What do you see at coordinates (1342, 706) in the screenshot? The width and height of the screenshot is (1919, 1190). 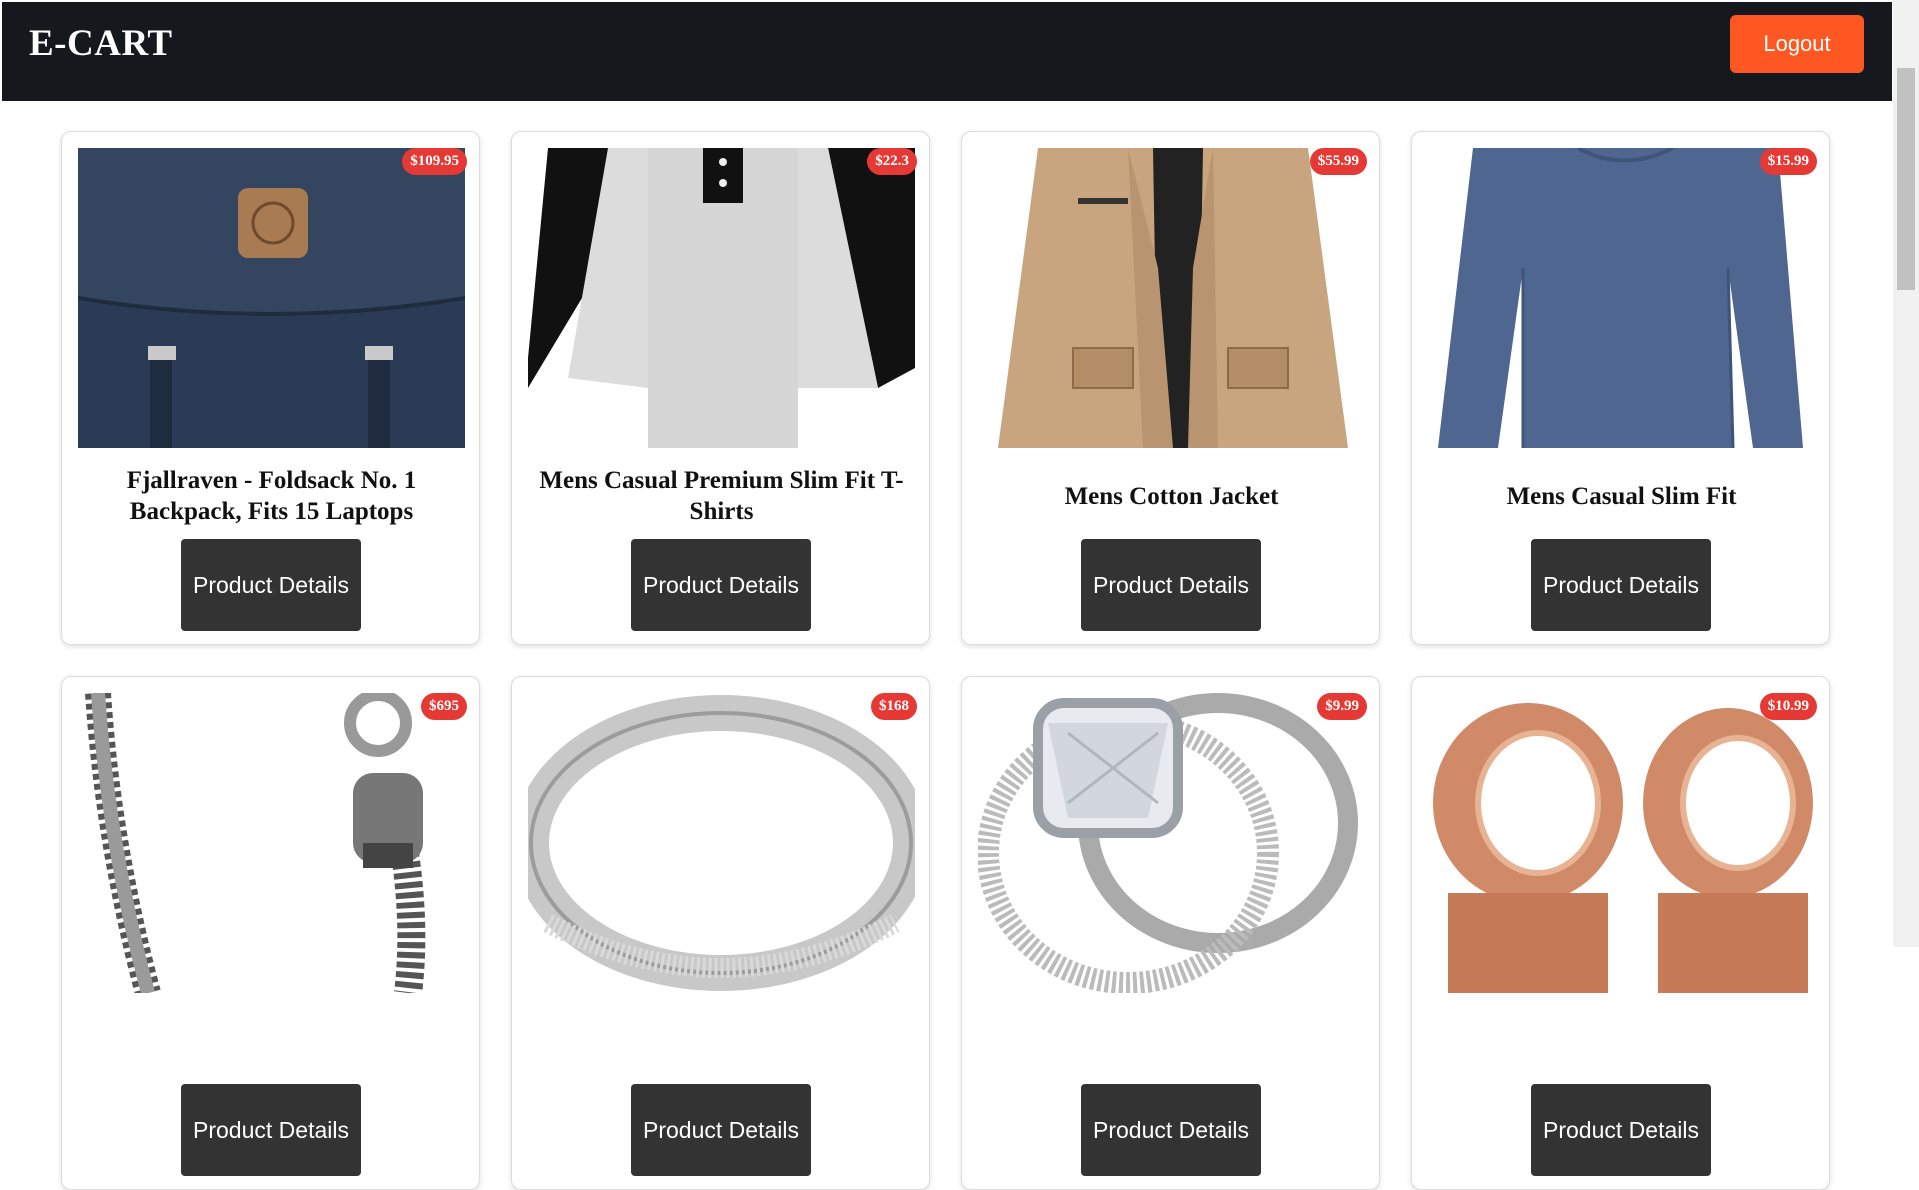 I see `price-badge: $9.99` at bounding box center [1342, 706].